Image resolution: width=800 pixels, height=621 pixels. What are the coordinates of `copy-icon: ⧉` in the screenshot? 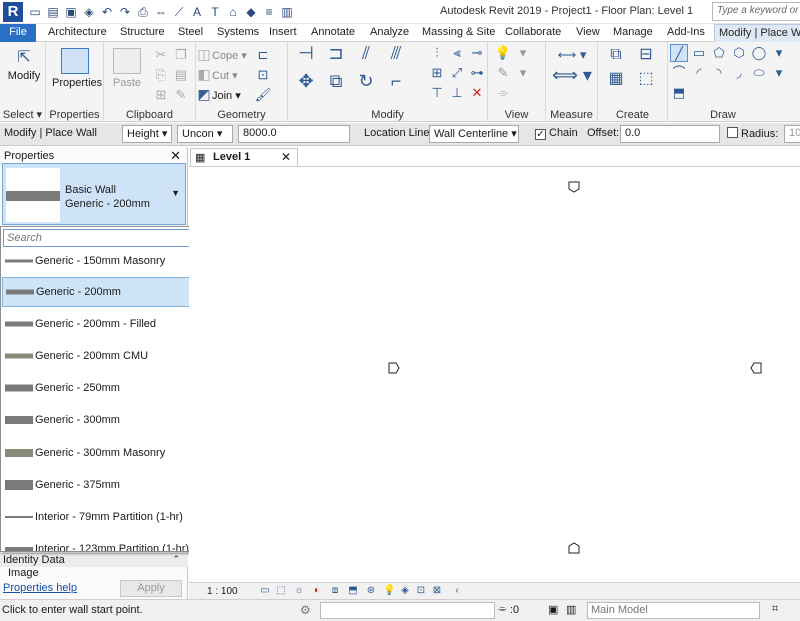 It's located at (336, 84).